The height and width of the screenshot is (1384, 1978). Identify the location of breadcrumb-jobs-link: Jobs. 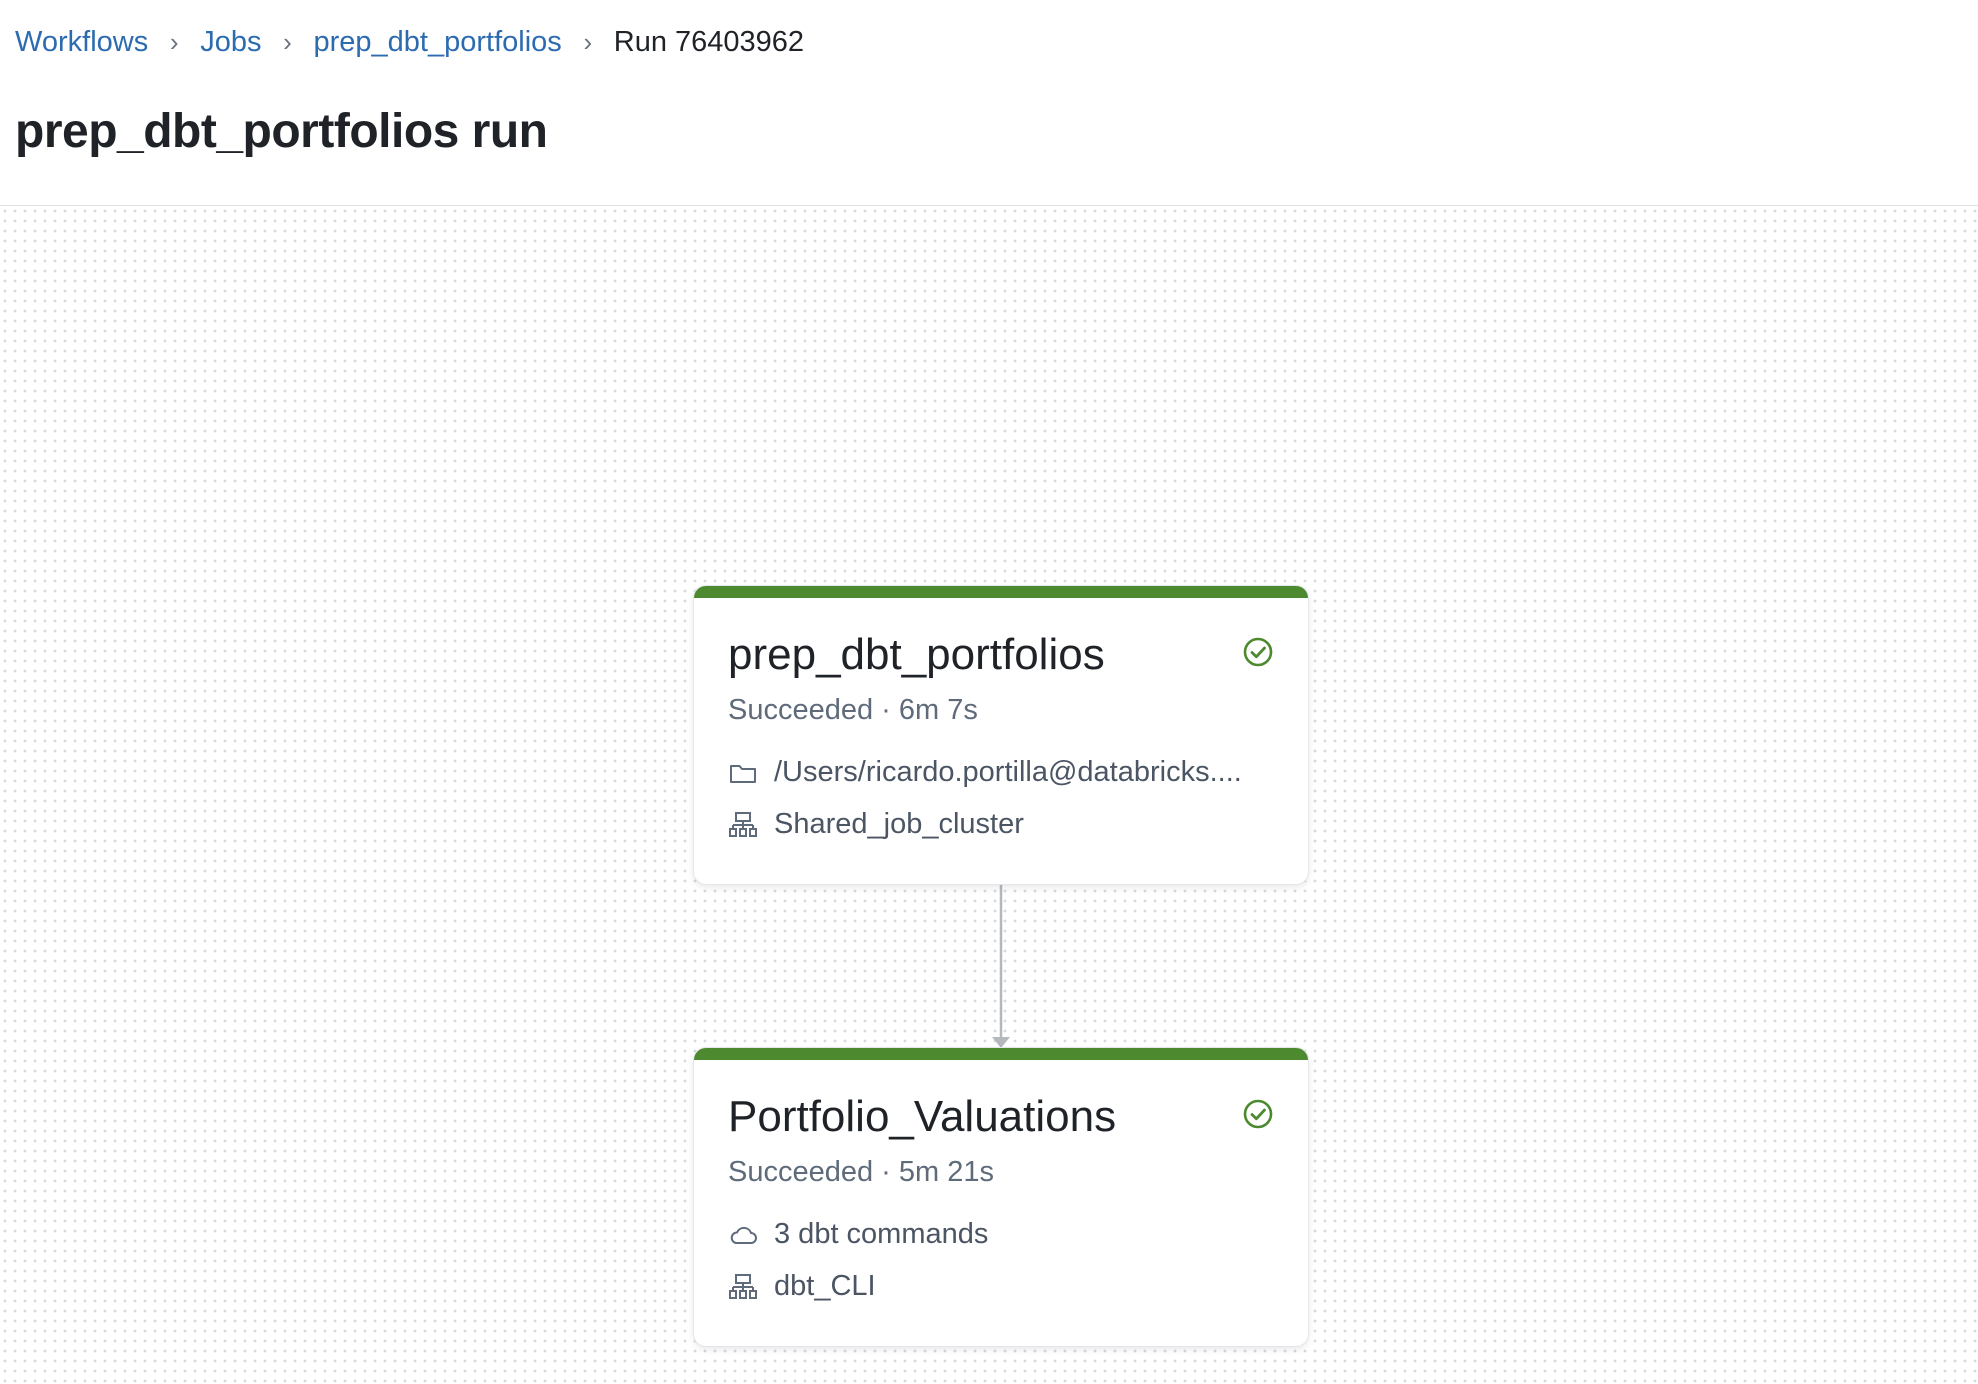
(230, 42).